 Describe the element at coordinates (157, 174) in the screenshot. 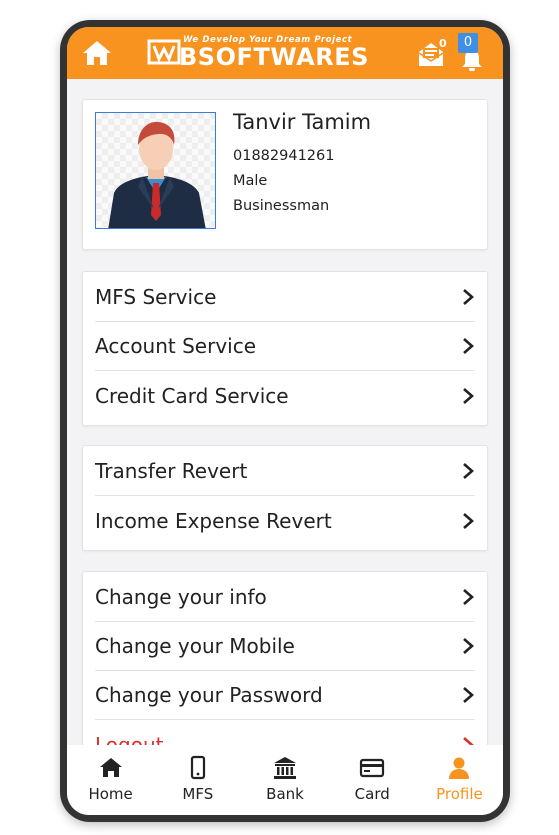

I see `businessman-avatar-icon` at that location.